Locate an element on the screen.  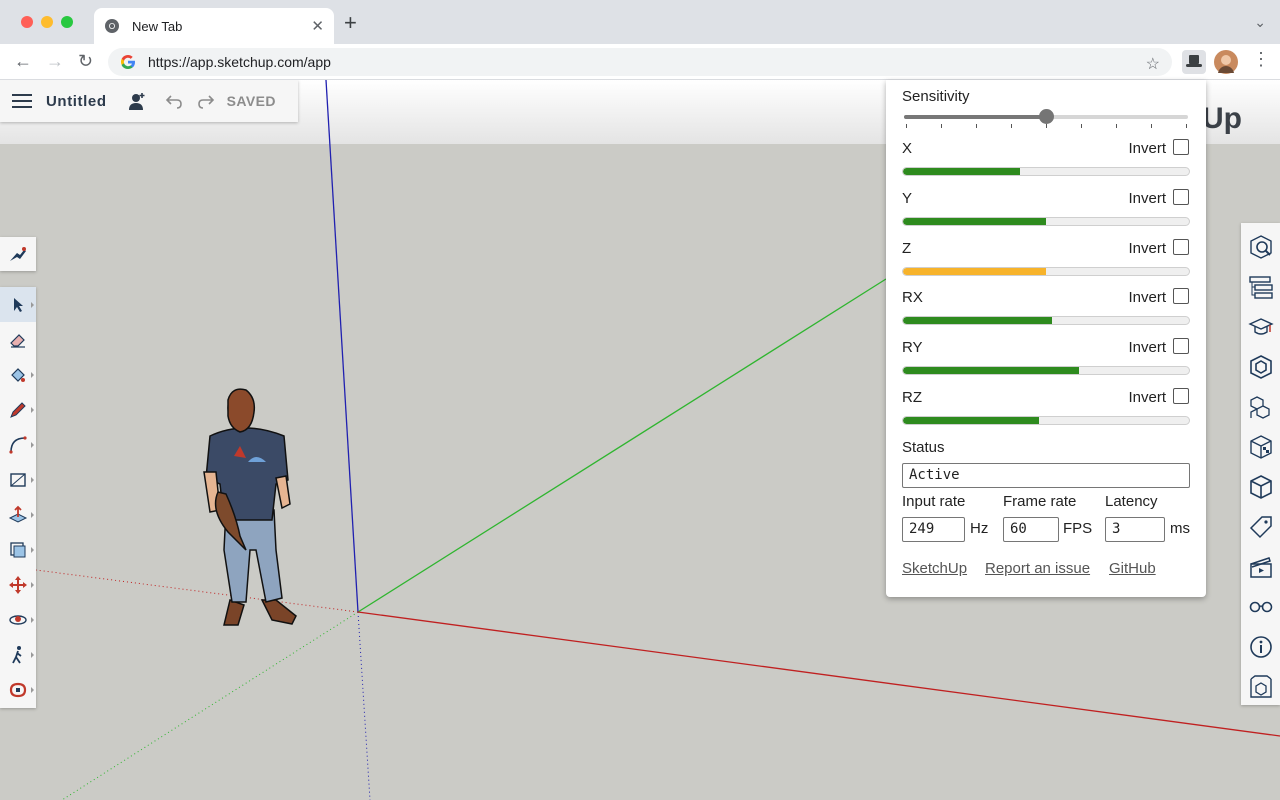
sensitivity-label: Sensitivity is located at coordinates (936, 96).